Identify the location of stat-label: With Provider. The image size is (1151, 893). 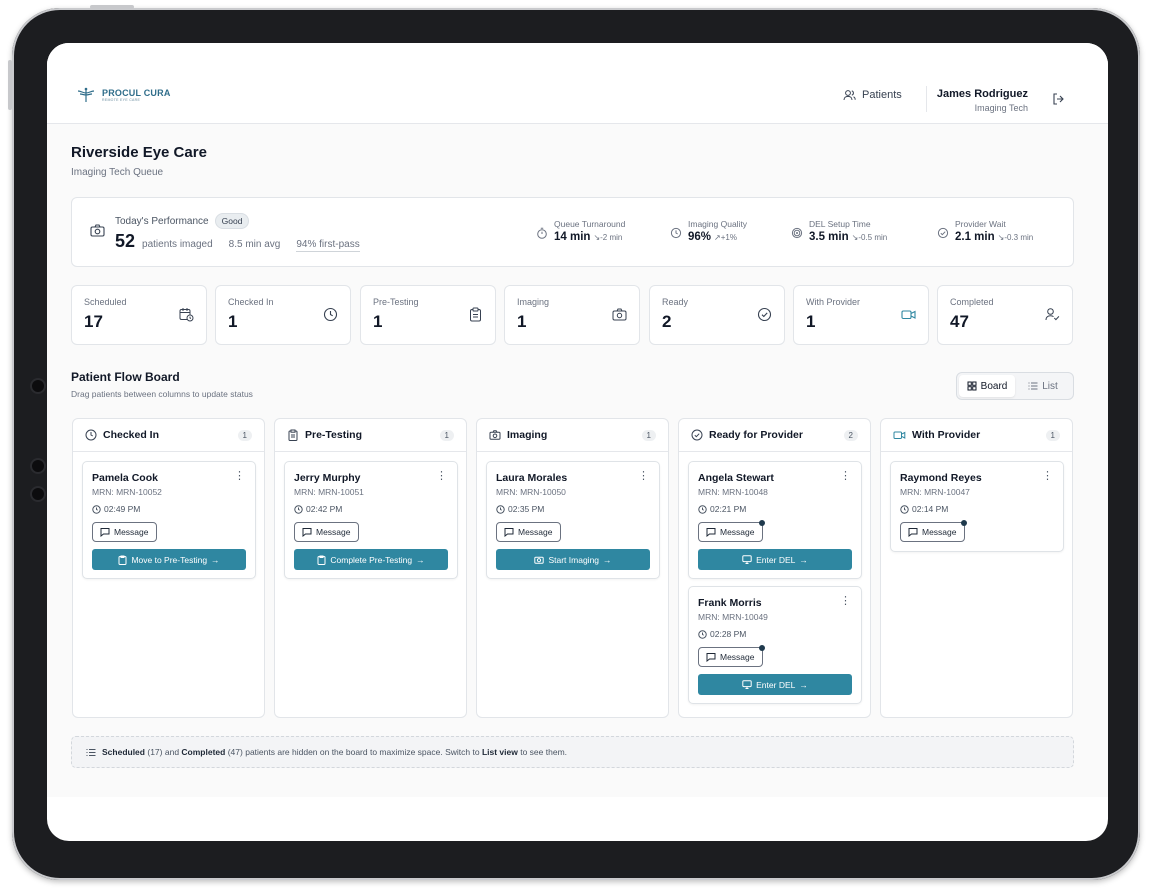
(833, 302).